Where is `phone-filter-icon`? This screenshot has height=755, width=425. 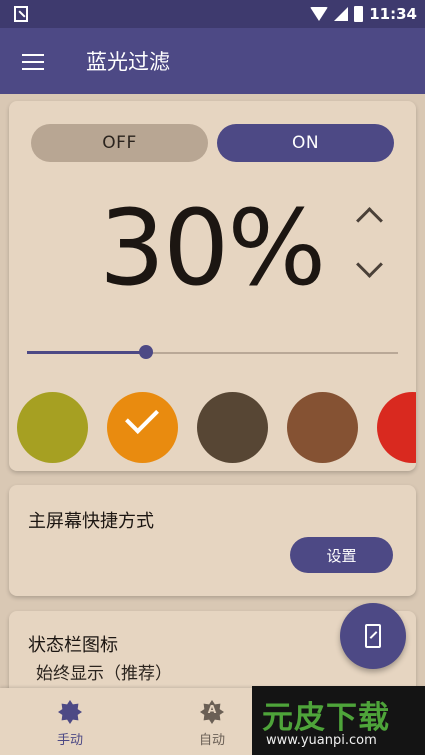 phone-filter-icon is located at coordinates (373, 636).